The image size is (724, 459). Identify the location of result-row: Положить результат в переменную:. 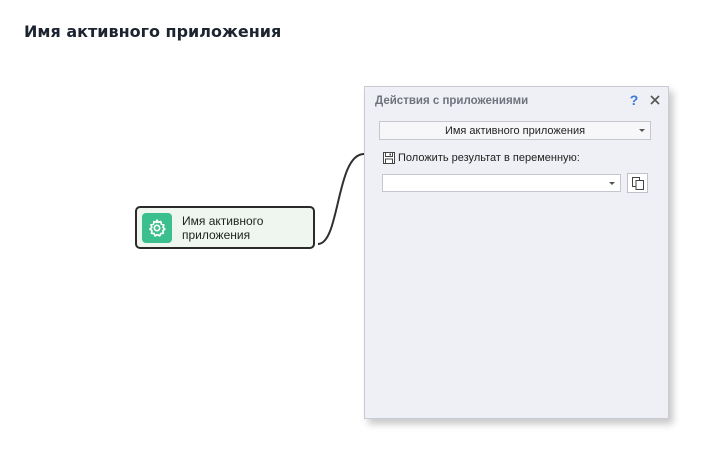
(481, 158).